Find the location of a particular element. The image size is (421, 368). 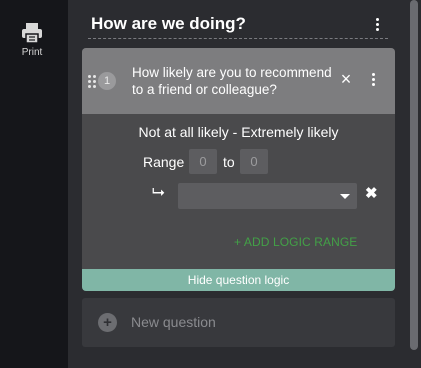

plus-icon: + is located at coordinates (107, 322).